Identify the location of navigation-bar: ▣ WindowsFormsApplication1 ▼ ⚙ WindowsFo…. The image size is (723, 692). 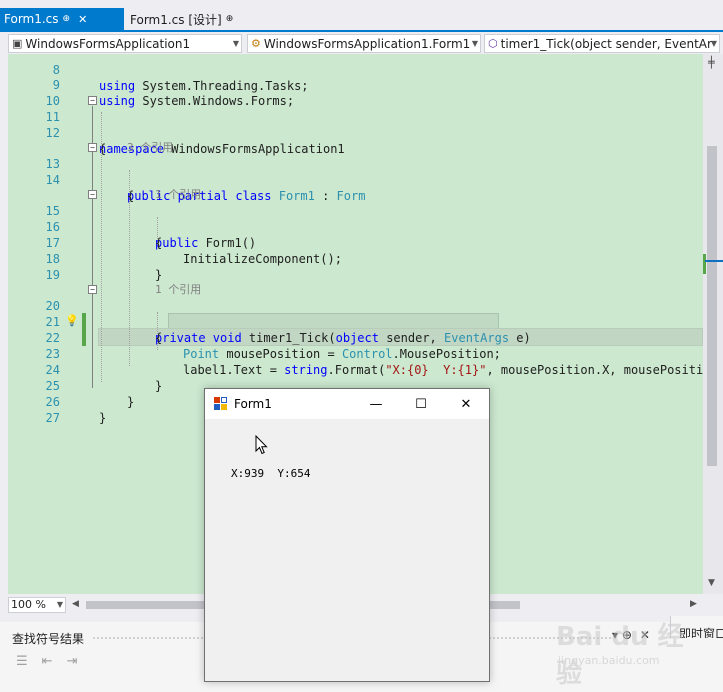
(361, 43).